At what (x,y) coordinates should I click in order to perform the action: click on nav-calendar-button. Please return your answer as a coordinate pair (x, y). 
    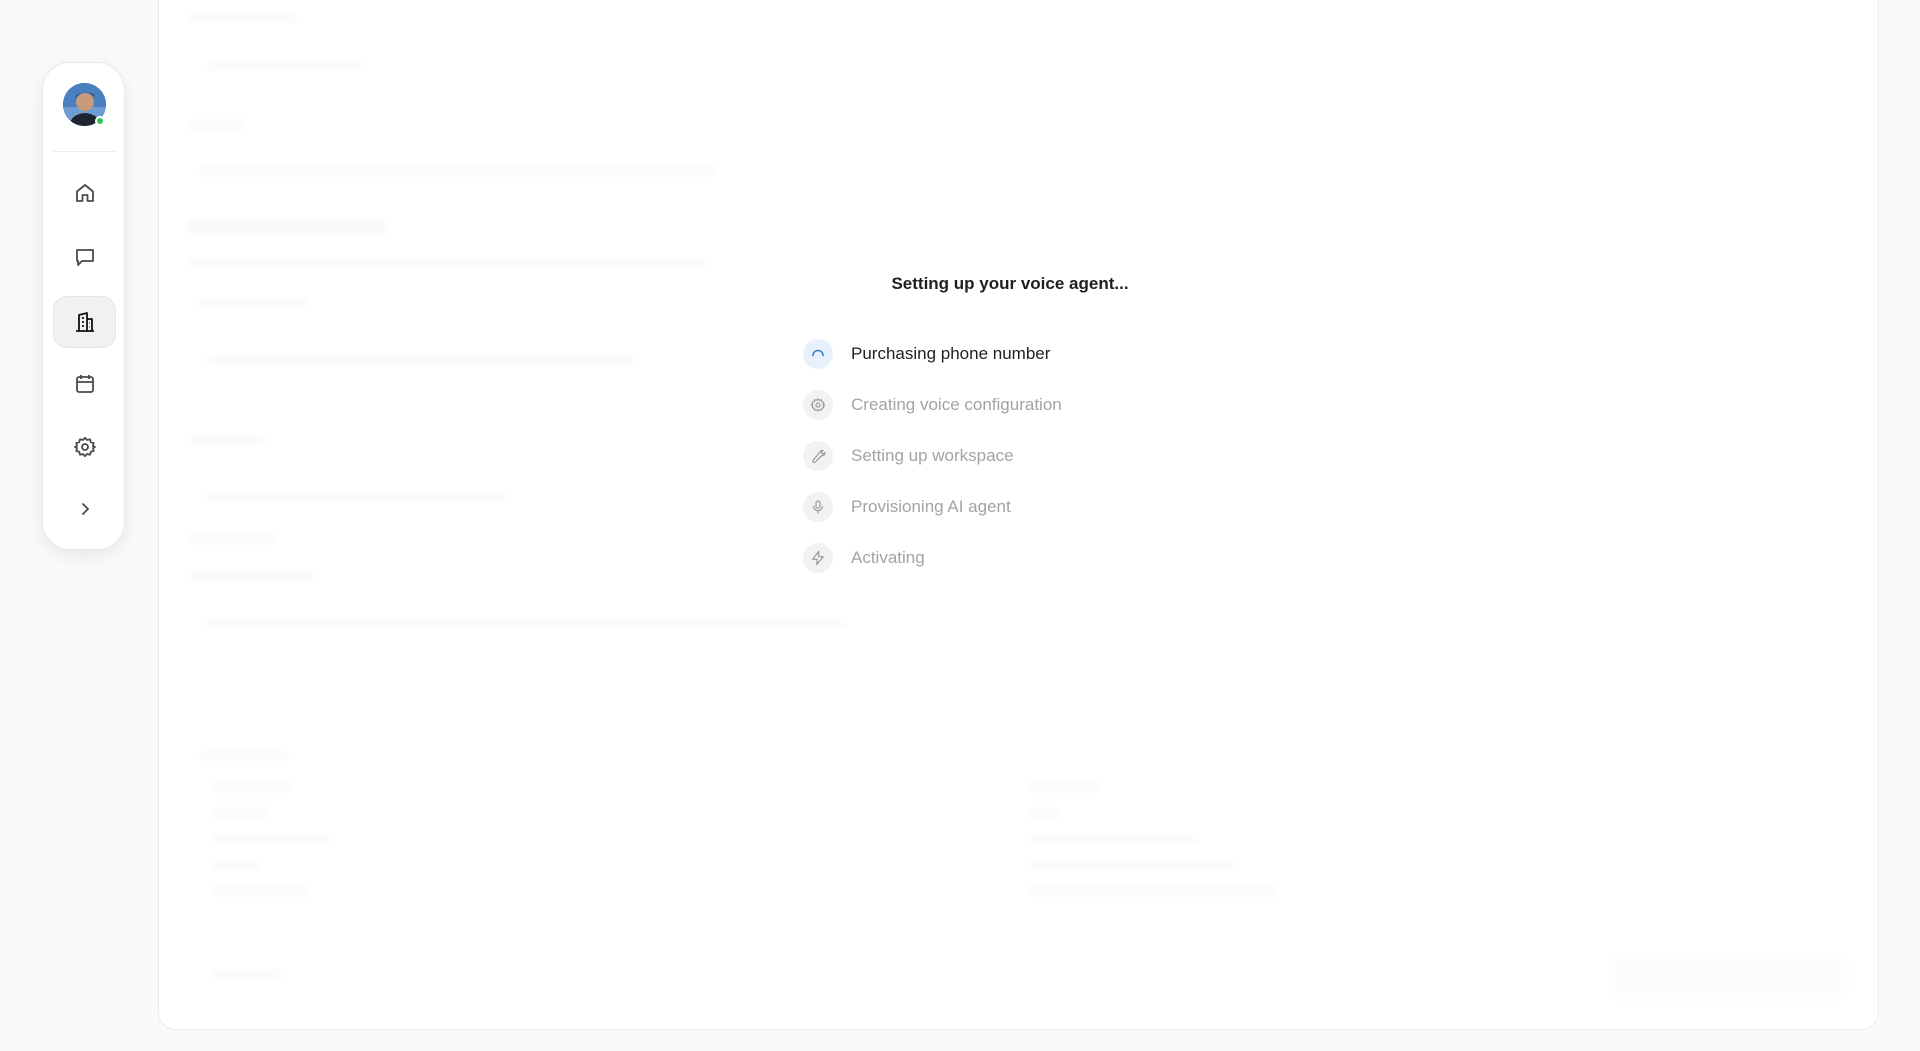
    Looking at the image, I should click on (84, 384).